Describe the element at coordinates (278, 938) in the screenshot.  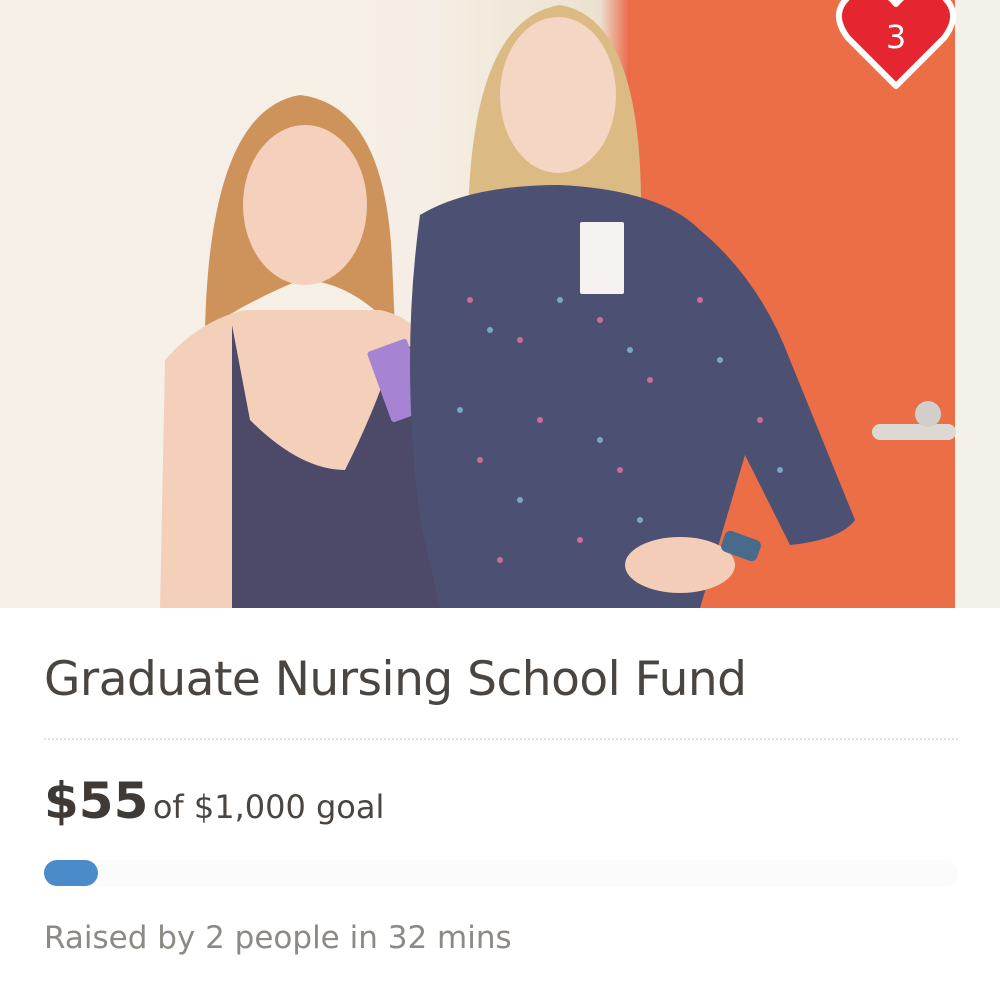
I see `raised-by-text: Raised by 2 people in 32 mins` at that location.